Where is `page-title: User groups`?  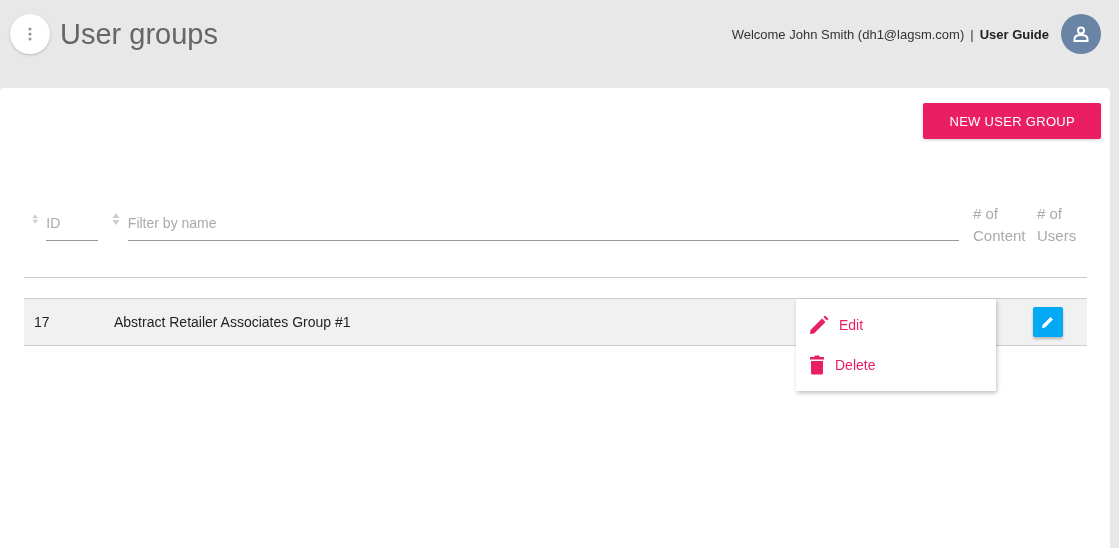
page-title: User groups is located at coordinates (139, 34).